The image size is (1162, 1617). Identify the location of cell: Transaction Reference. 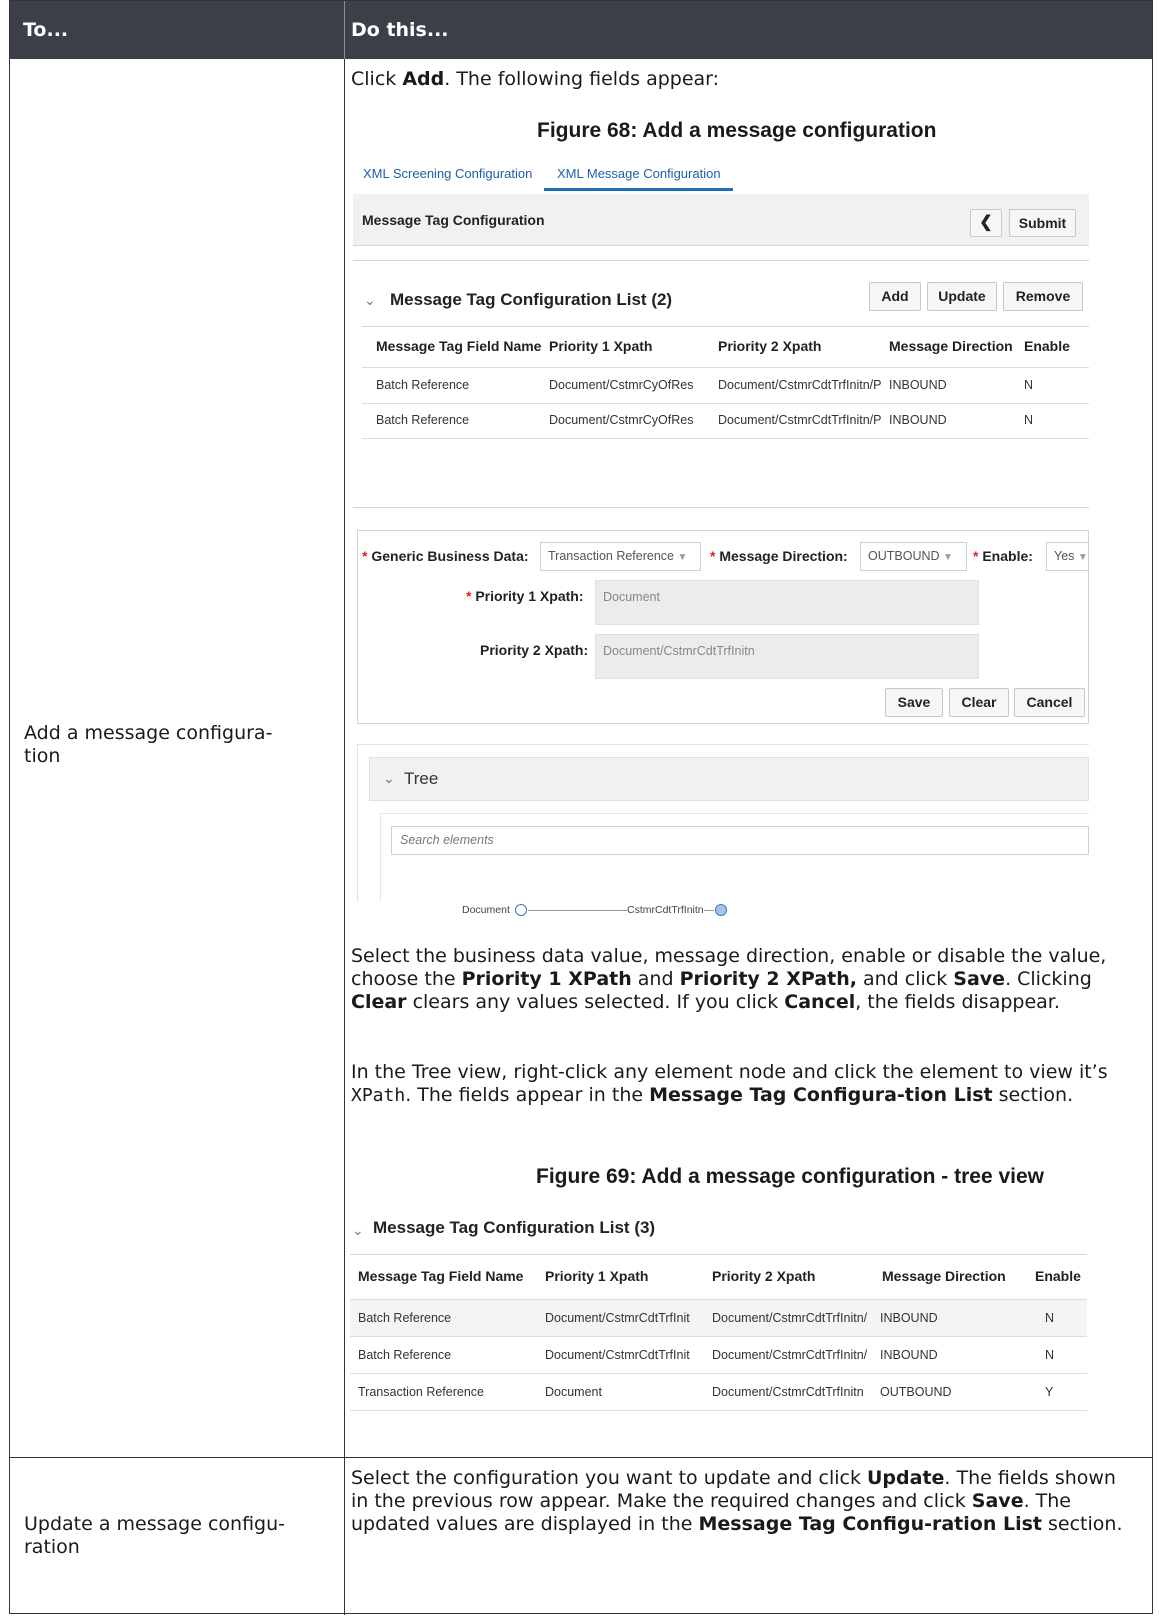
(421, 1392).